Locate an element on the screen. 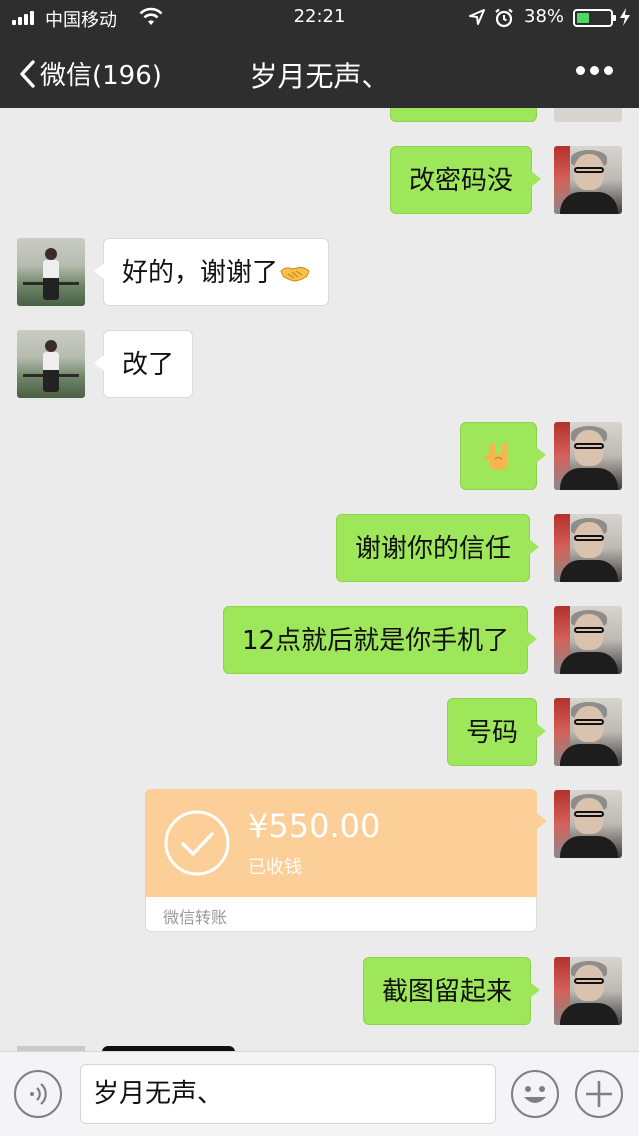 The image size is (639, 1136). transfer-label: 微信转账 is located at coordinates (195, 917).